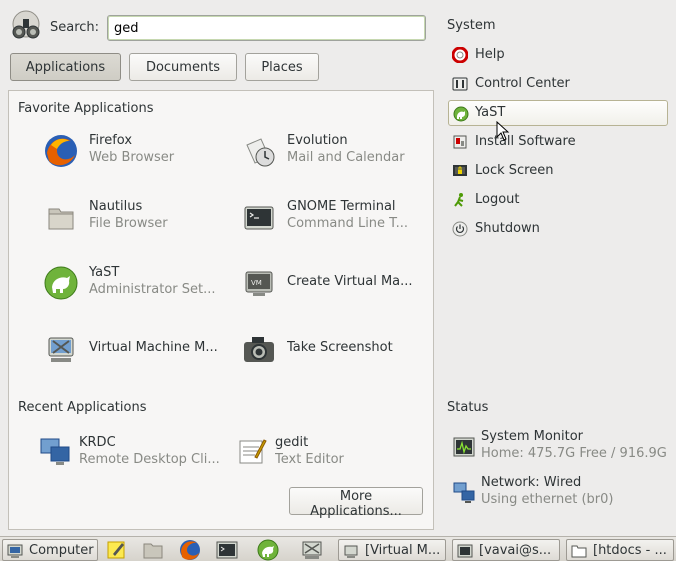  Describe the element at coordinates (532, 436) in the screenshot. I see `status-name: System Monitor` at that location.